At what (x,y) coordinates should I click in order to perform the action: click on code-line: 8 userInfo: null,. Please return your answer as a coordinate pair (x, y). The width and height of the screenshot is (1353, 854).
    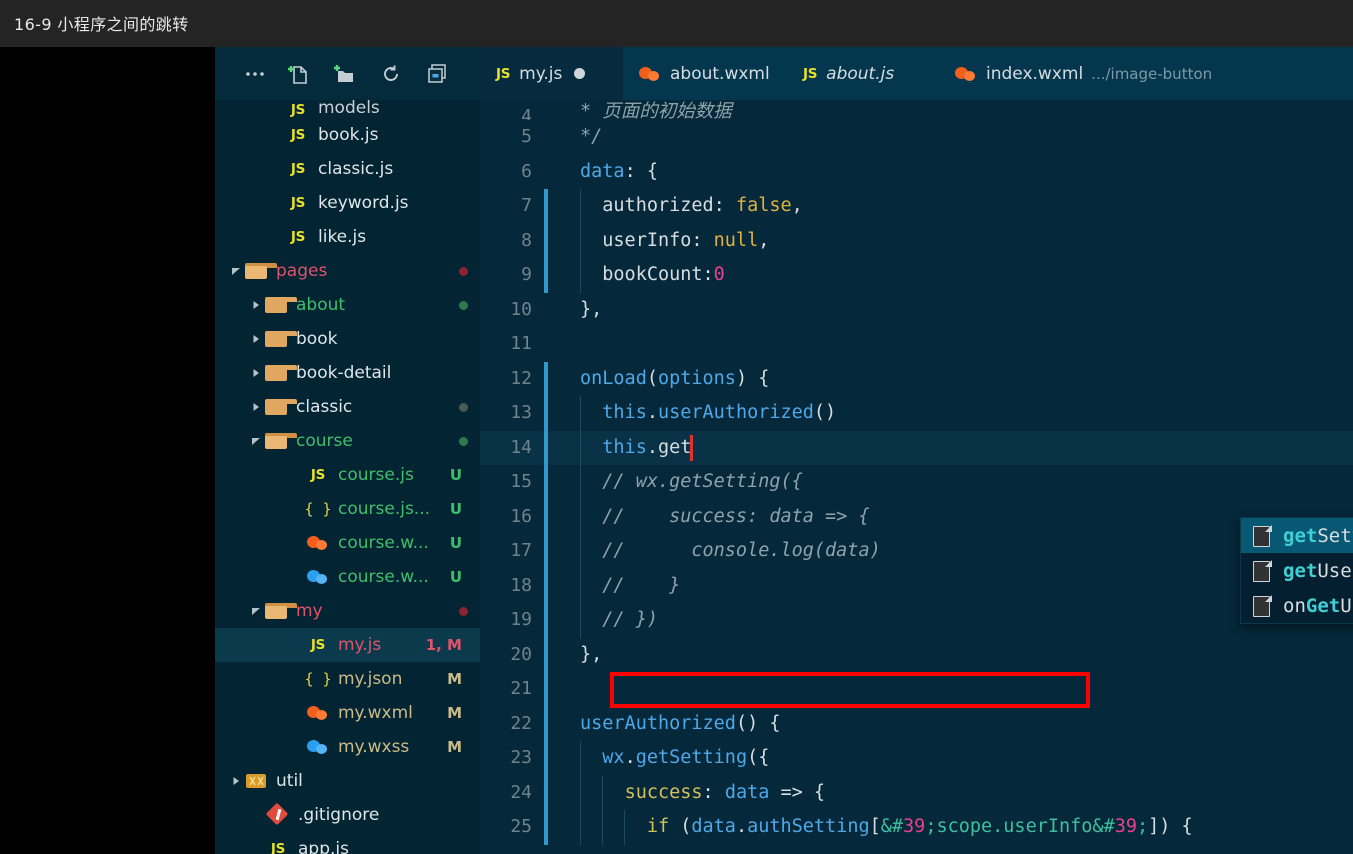
    Looking at the image, I should click on (916, 240).